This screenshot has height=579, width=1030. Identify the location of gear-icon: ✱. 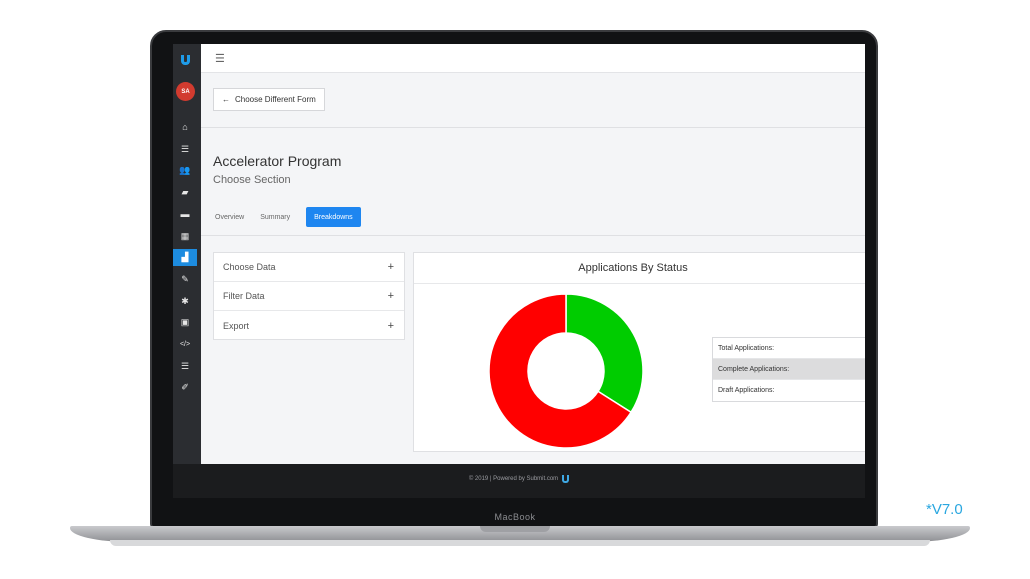
(185, 301).